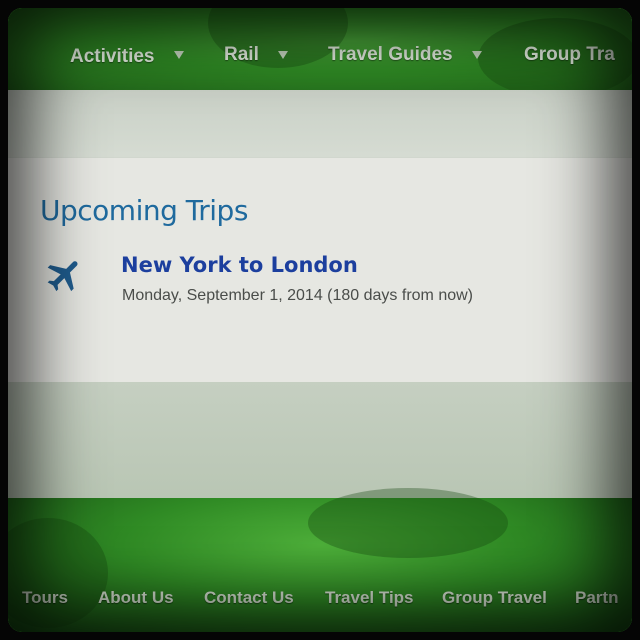  Describe the element at coordinates (144, 210) in the screenshot. I see `upcoming-trips-heading: Upcoming Trips` at that location.